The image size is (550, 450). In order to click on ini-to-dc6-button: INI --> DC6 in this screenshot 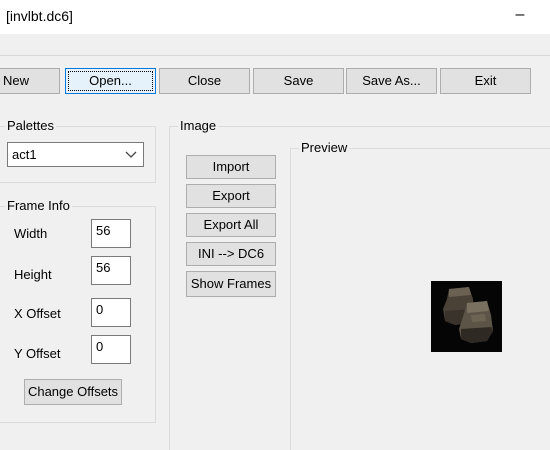, I will do `click(231, 254)`.